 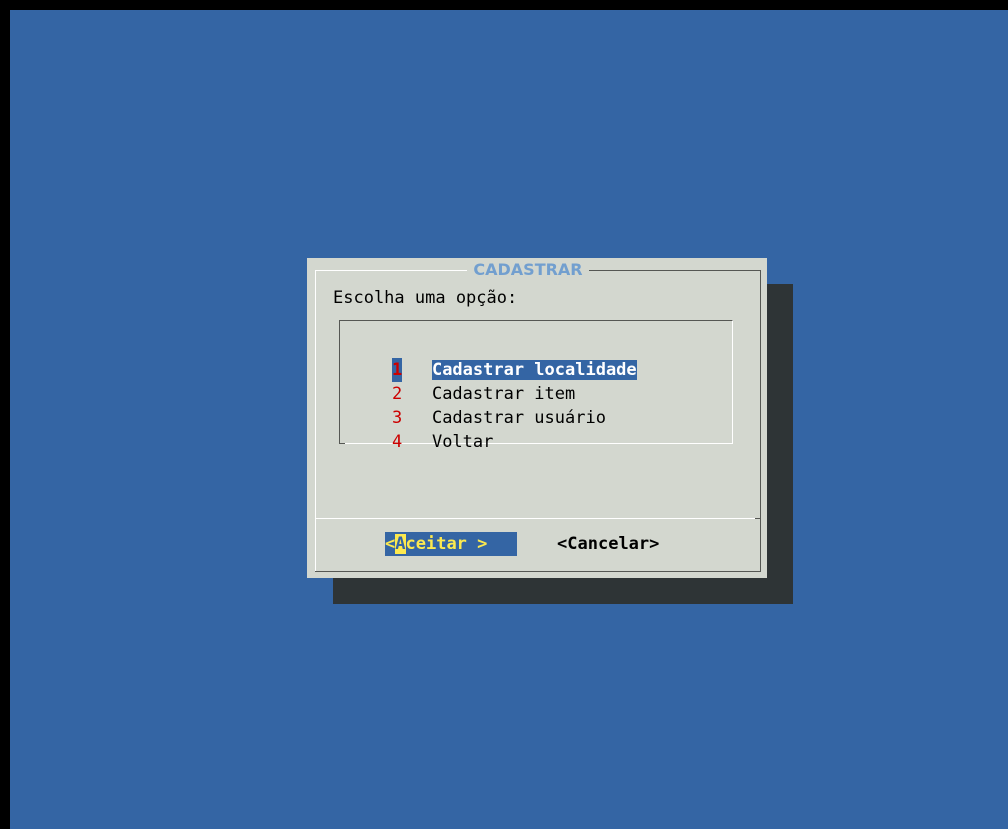 What do you see at coordinates (462, 442) in the screenshot?
I see `menu-item-label: Voltar` at bounding box center [462, 442].